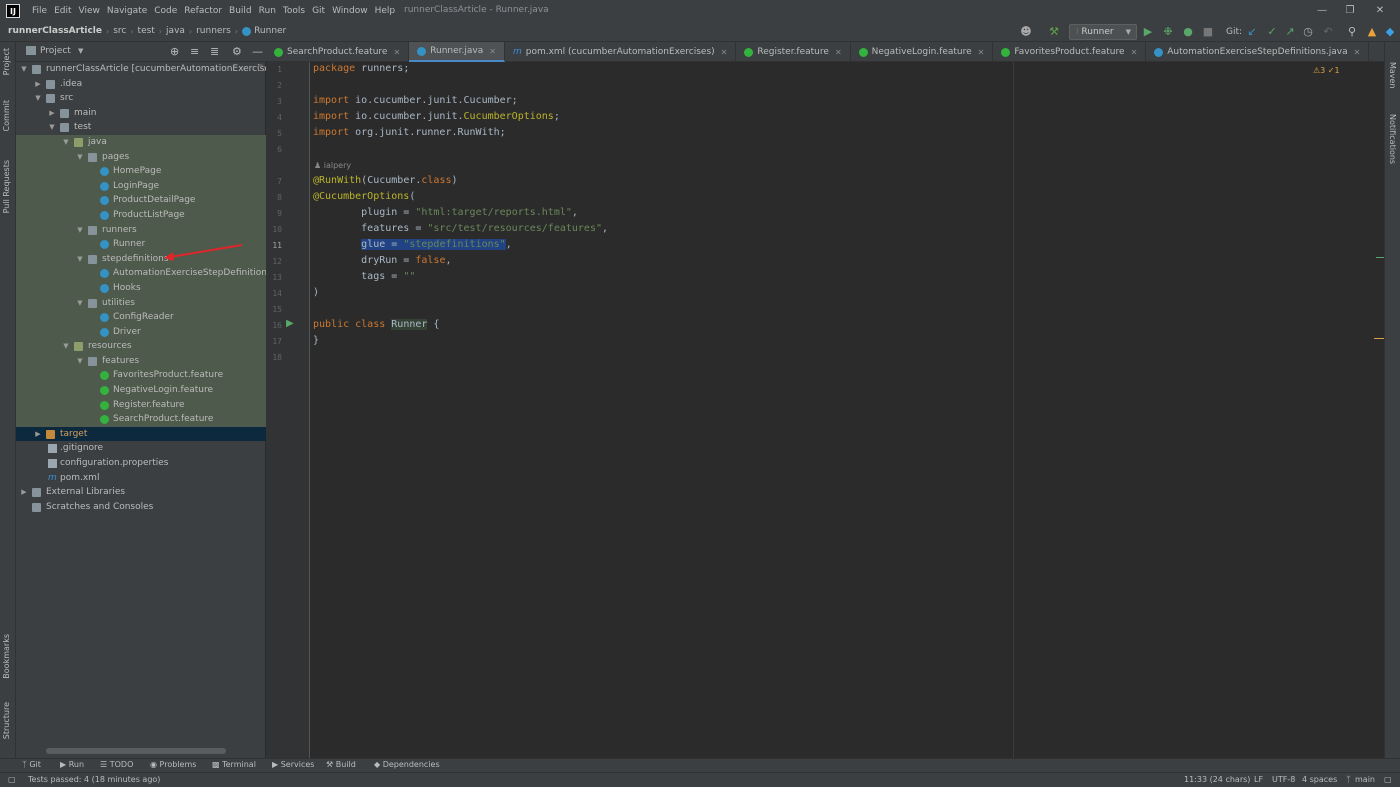 This screenshot has width=1400, height=787. I want to click on run-configuration-select: ⁝ Runner ▼, so click(1103, 32).